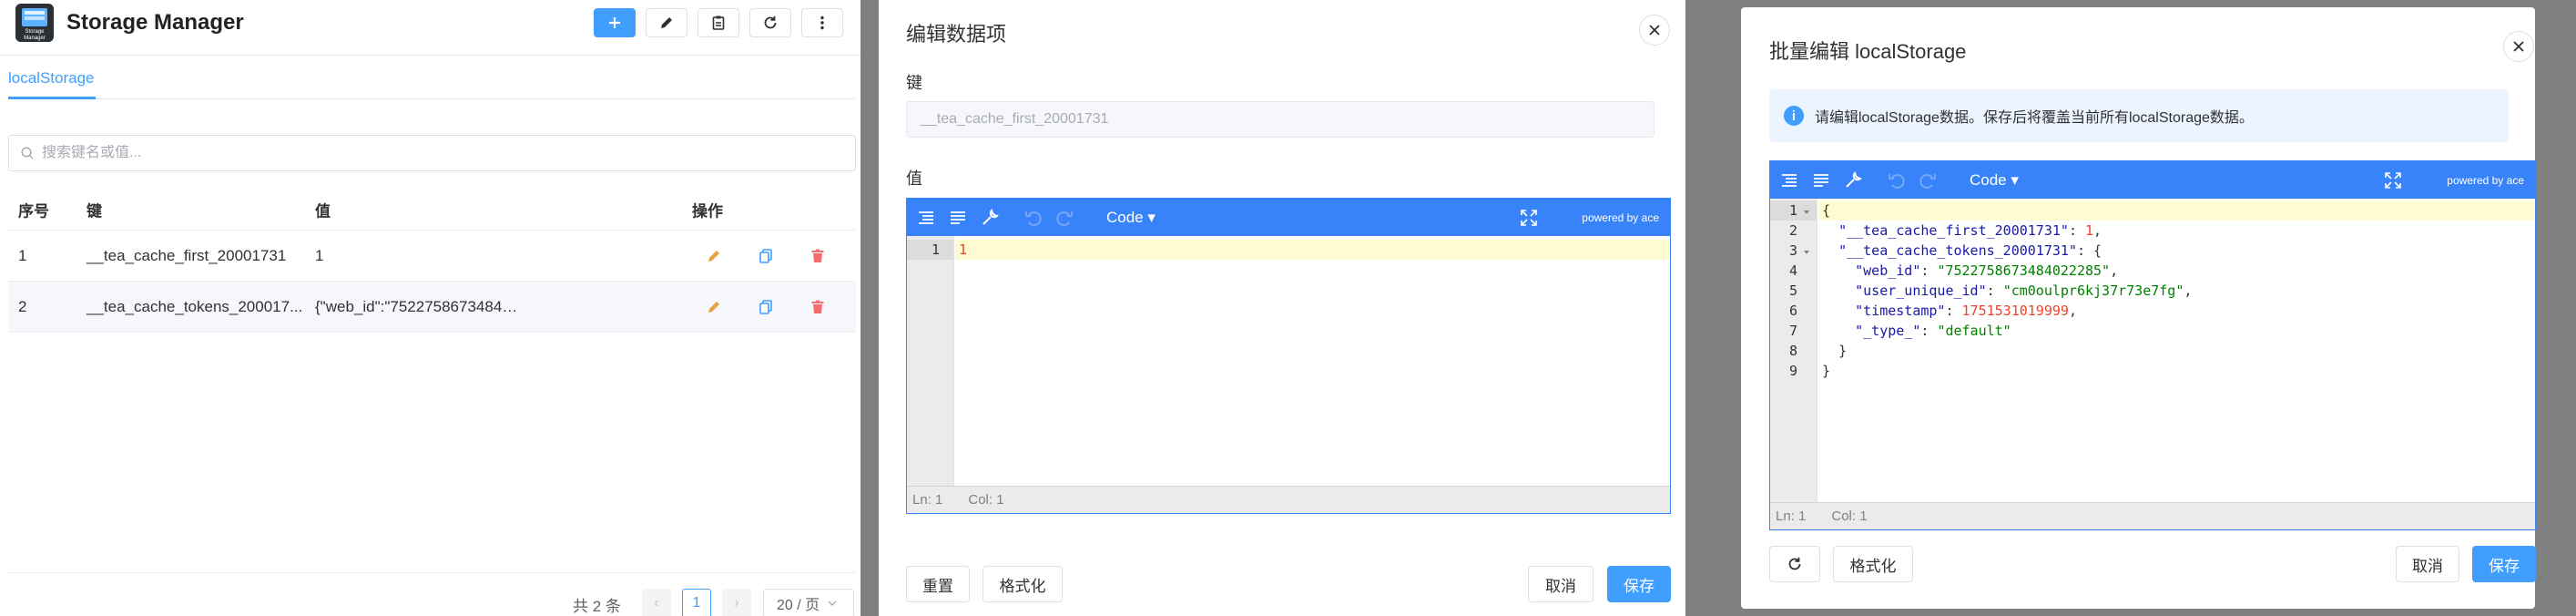  What do you see at coordinates (930, 361) in the screenshot?
I see `editor-gutter: 1` at bounding box center [930, 361].